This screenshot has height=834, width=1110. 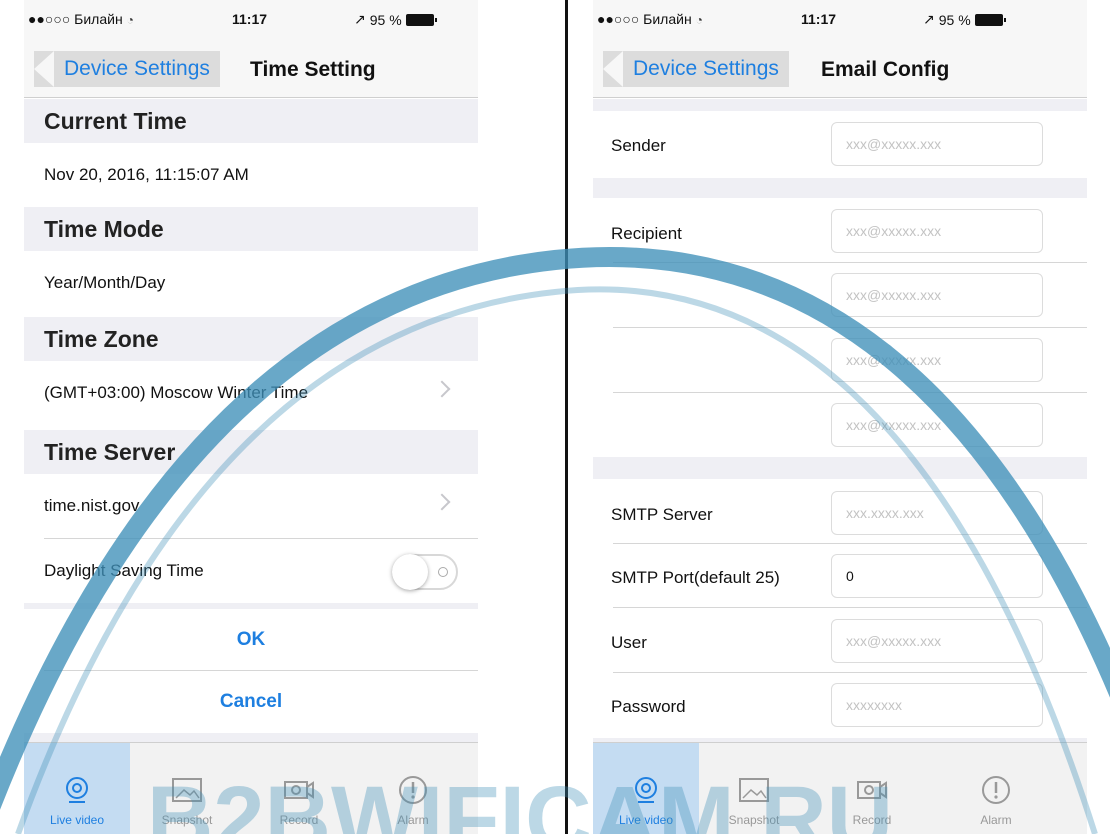 I want to click on ok-button: OK, so click(x=251, y=640).